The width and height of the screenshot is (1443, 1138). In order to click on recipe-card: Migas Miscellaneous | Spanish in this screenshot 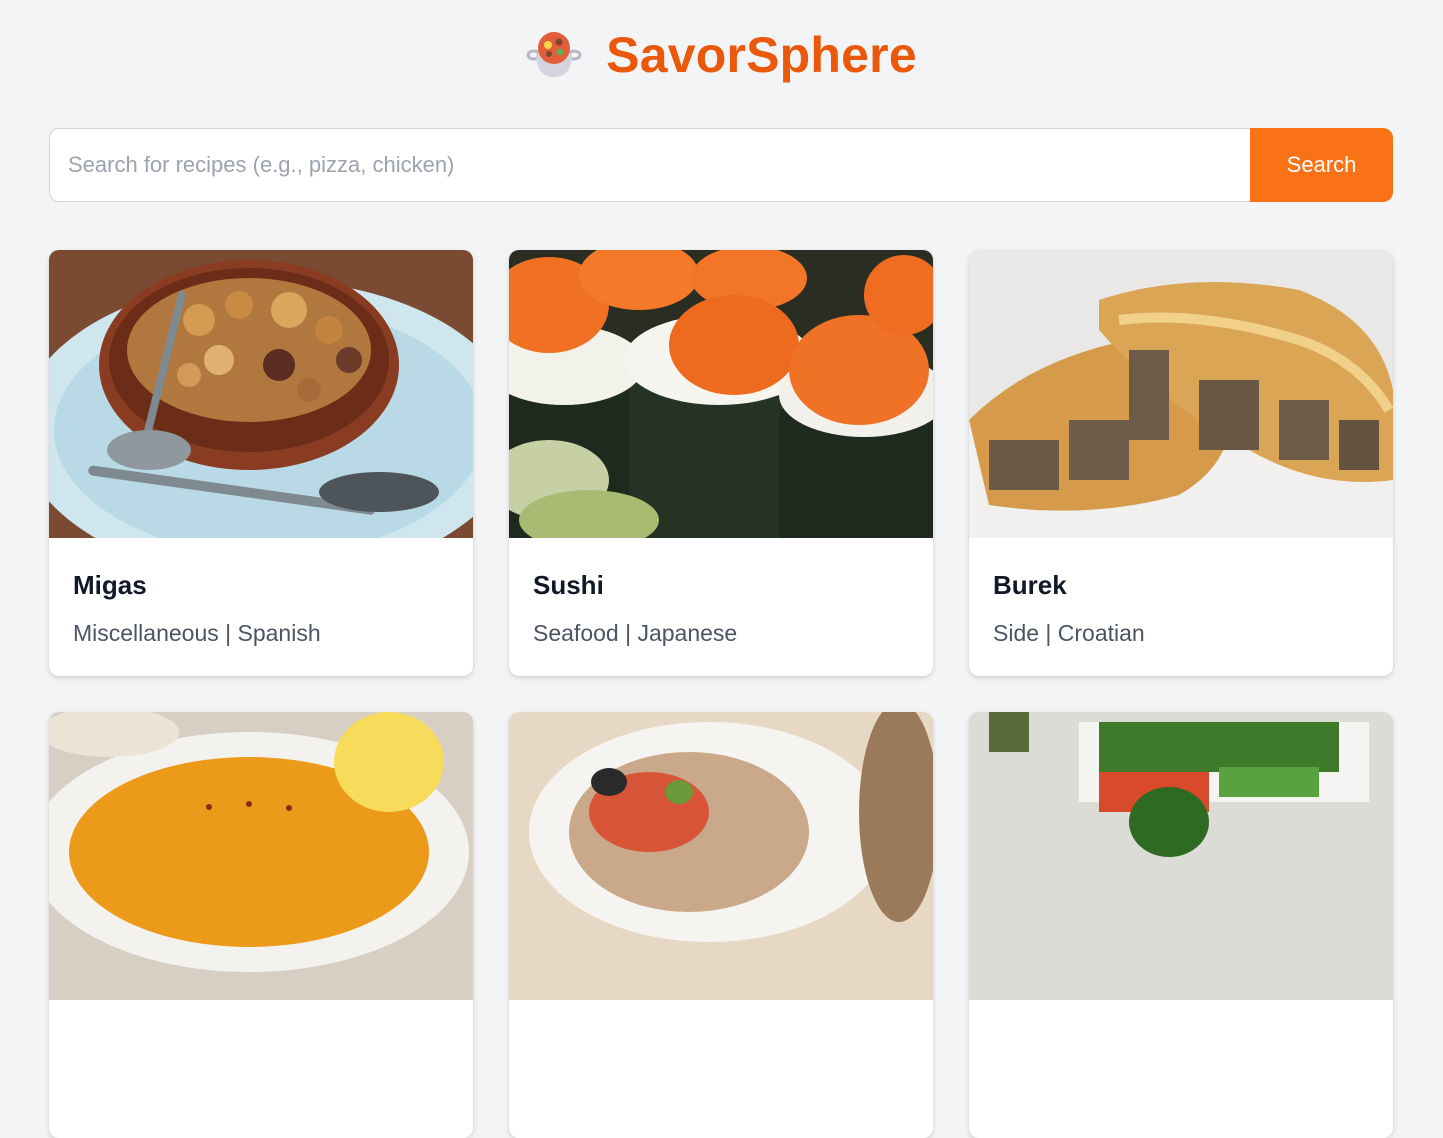, I will do `click(261, 463)`.